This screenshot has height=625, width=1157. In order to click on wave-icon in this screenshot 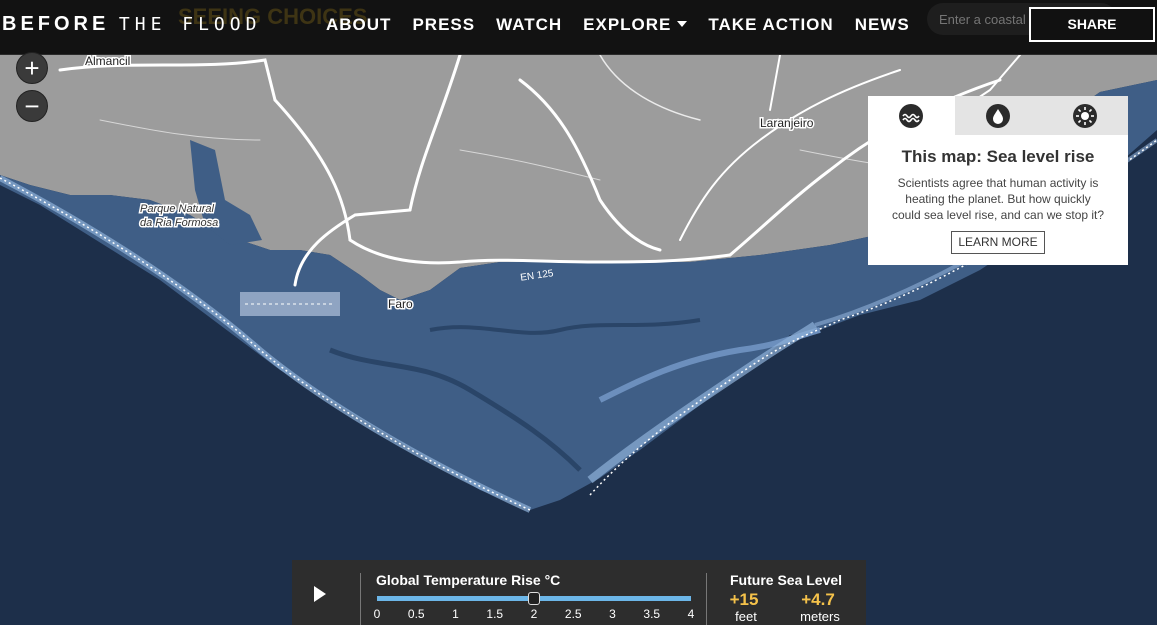, I will do `click(911, 115)`.